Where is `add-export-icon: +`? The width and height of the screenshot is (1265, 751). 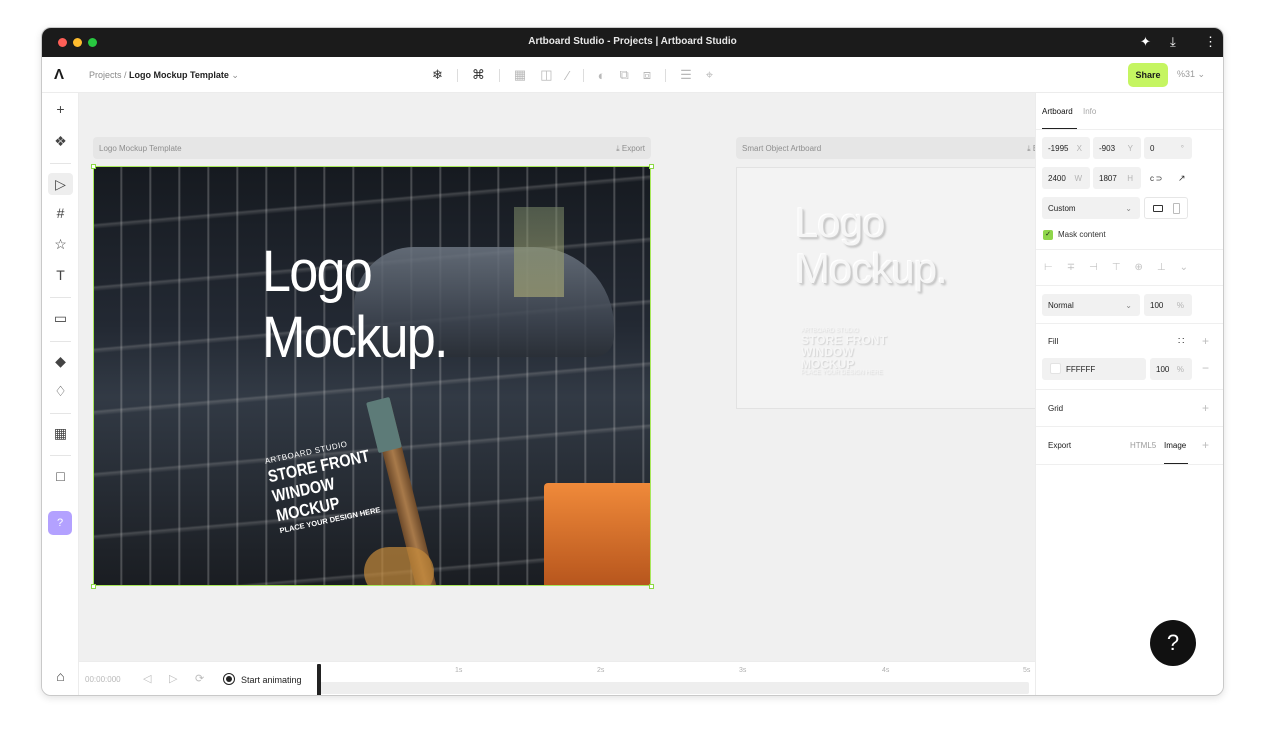 add-export-icon: + is located at coordinates (1205, 445).